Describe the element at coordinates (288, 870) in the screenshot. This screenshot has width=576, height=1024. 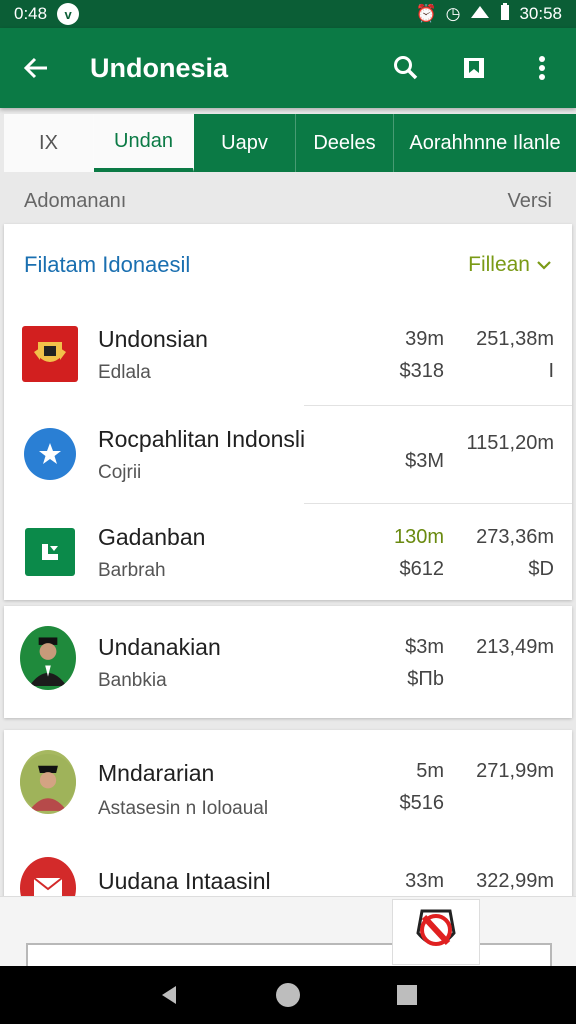
I see `list-item: Uudana Intaasinl 33m 322,99m` at that location.